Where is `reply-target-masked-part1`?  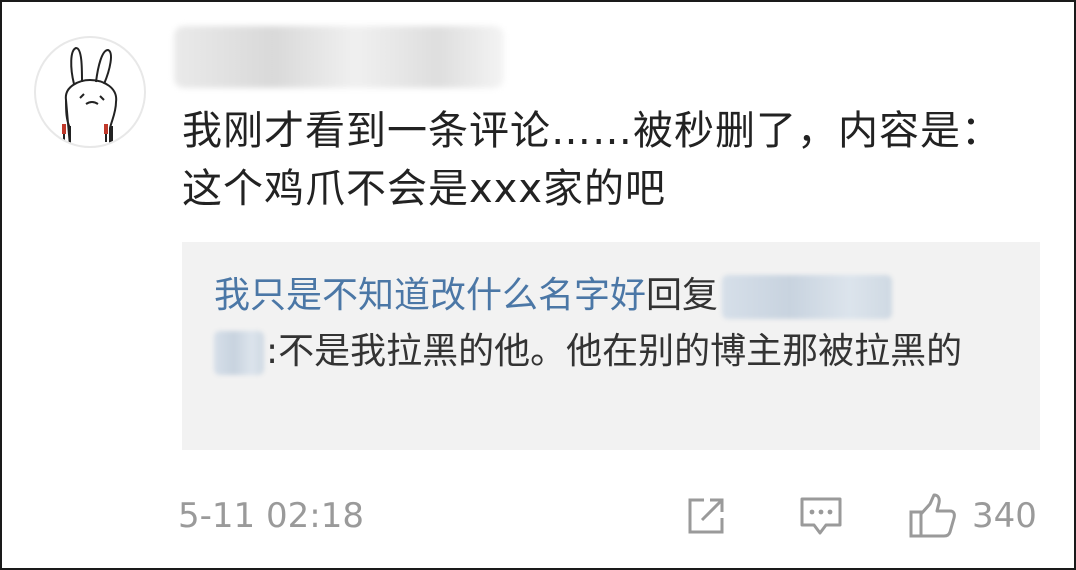 reply-target-masked-part1 is located at coordinates (807, 297).